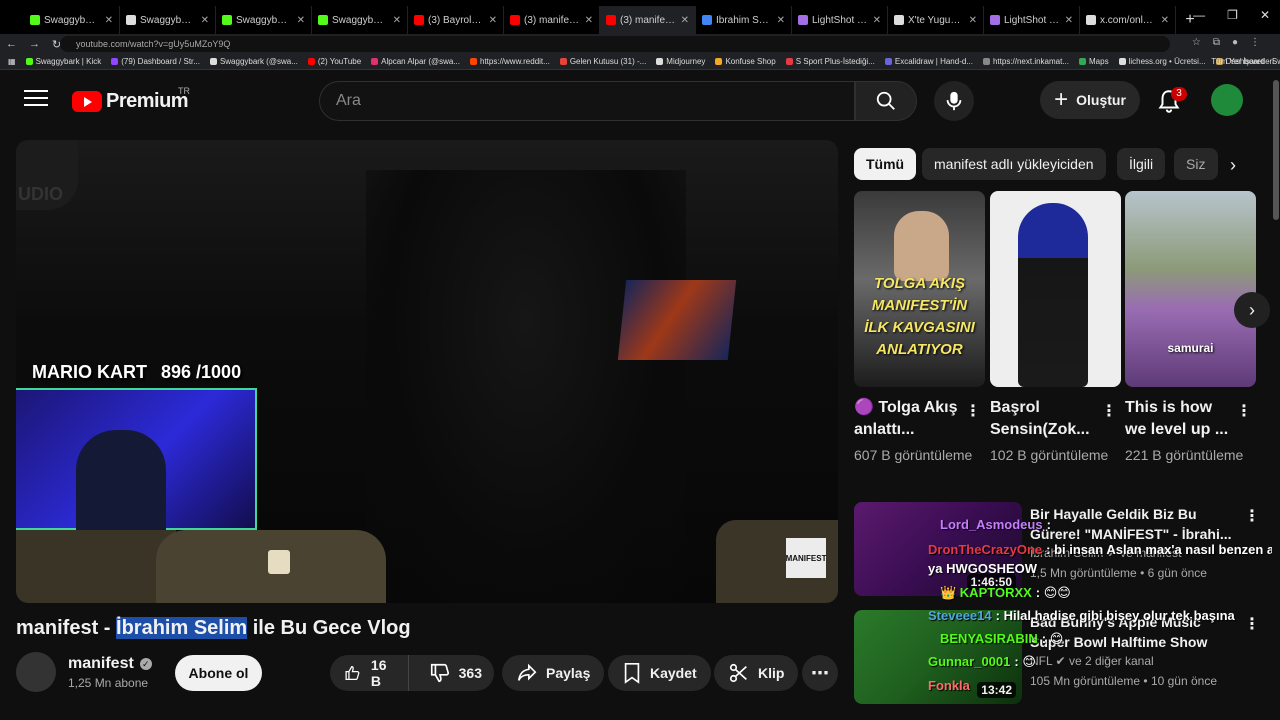 The image size is (1280, 720). What do you see at coordinates (820, 673) in the screenshot?
I see `more-actions-icon: ⋯` at bounding box center [820, 673].